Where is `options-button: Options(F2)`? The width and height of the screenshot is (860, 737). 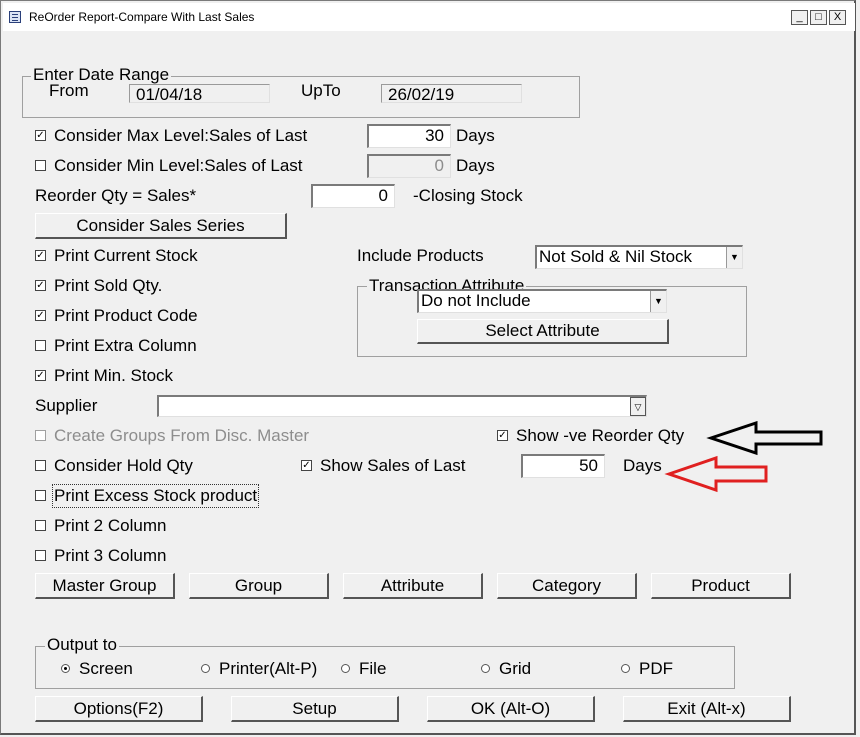 options-button: Options(F2) is located at coordinates (119, 709).